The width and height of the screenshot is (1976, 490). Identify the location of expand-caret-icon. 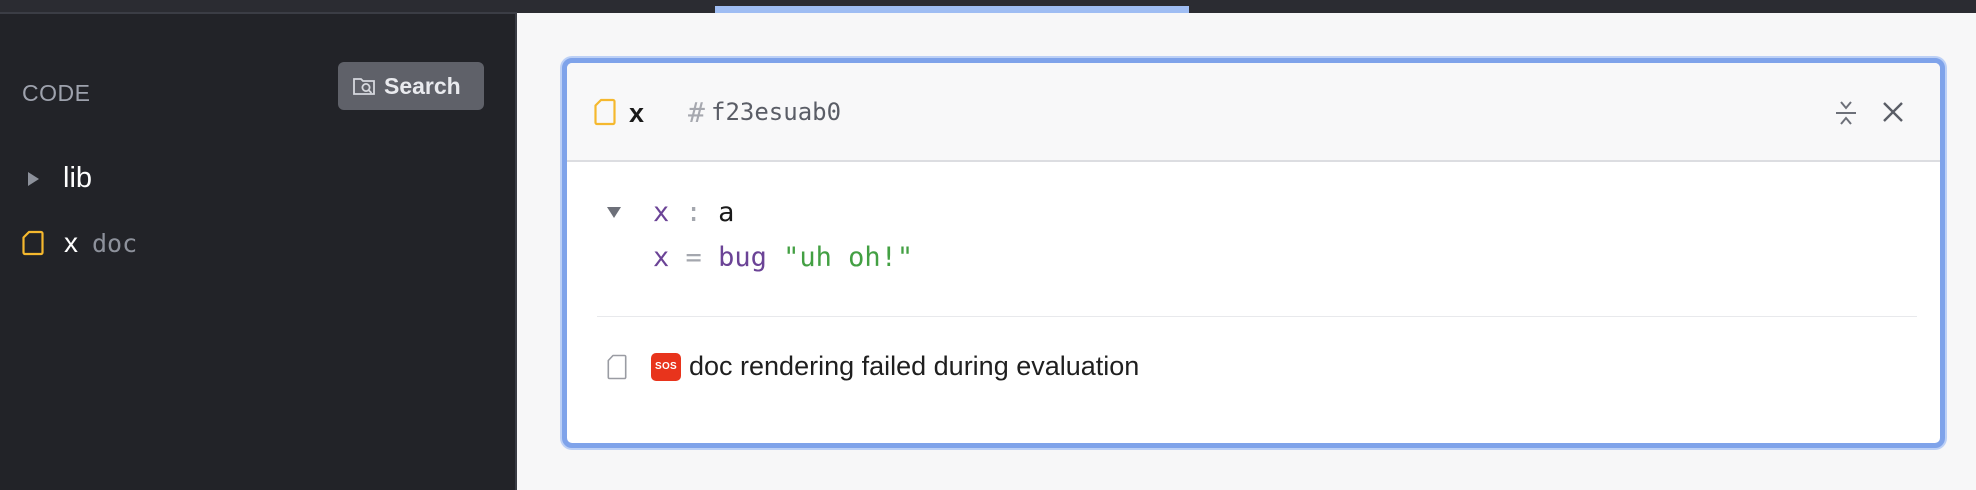
(33, 178).